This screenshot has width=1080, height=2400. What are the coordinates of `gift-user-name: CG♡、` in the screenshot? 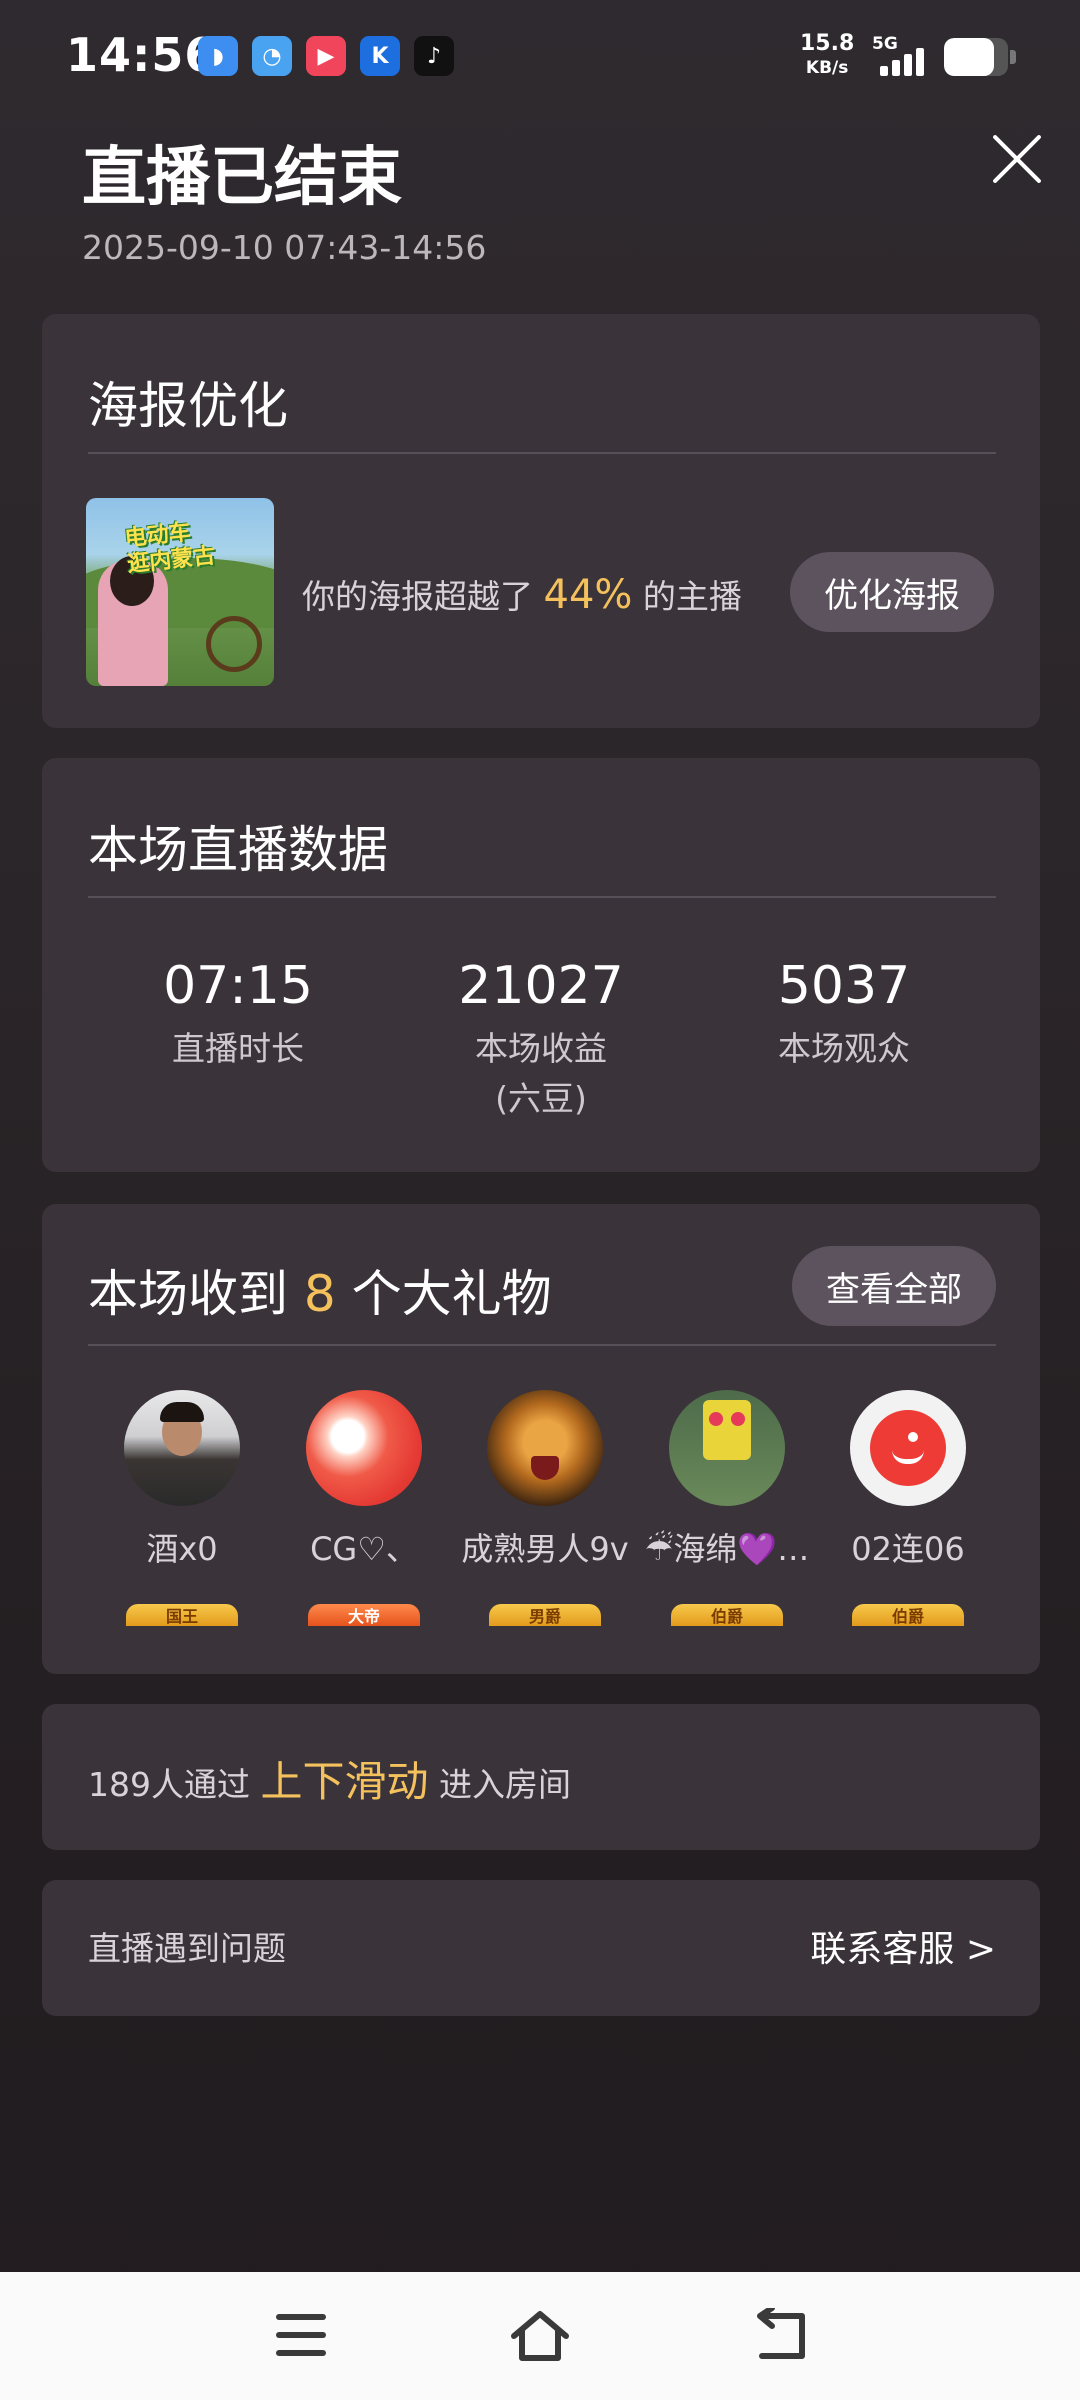 It's located at (364, 1549).